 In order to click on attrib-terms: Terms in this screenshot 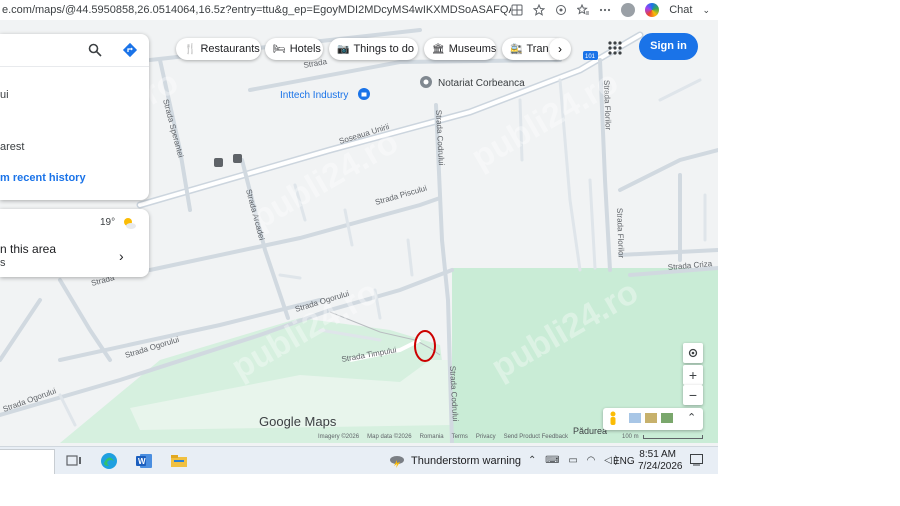, I will do `click(460, 438)`.